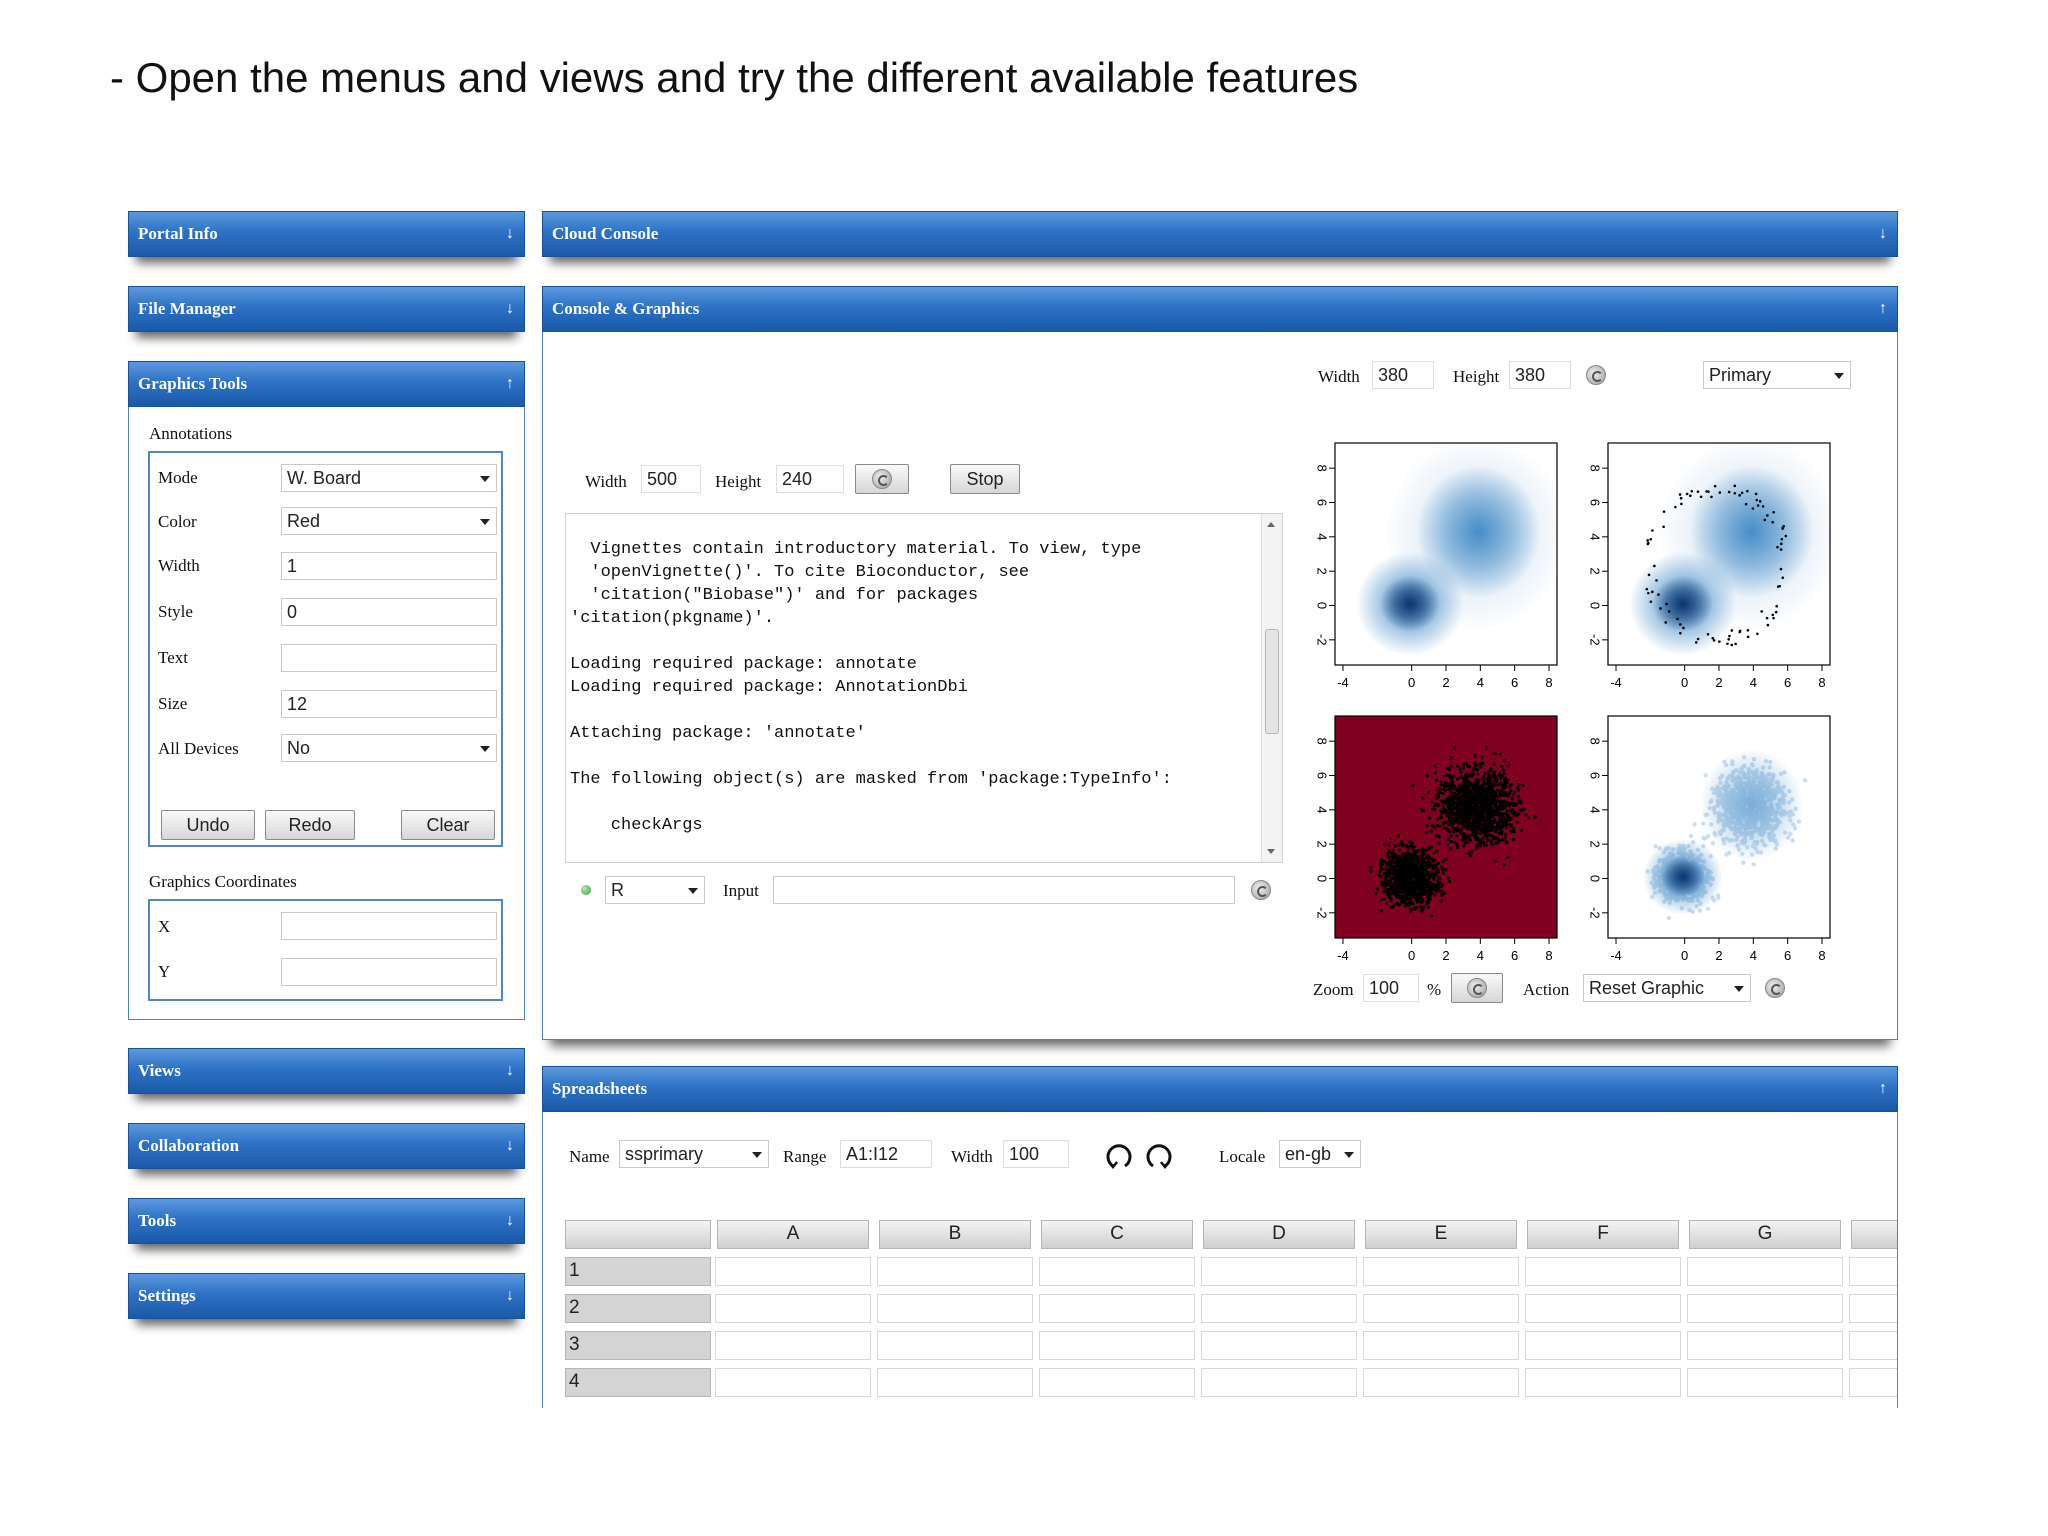 This screenshot has height=1536, width=2048. Describe the element at coordinates (389, 748) in the screenshot. I see `all-devices-select: No` at that location.